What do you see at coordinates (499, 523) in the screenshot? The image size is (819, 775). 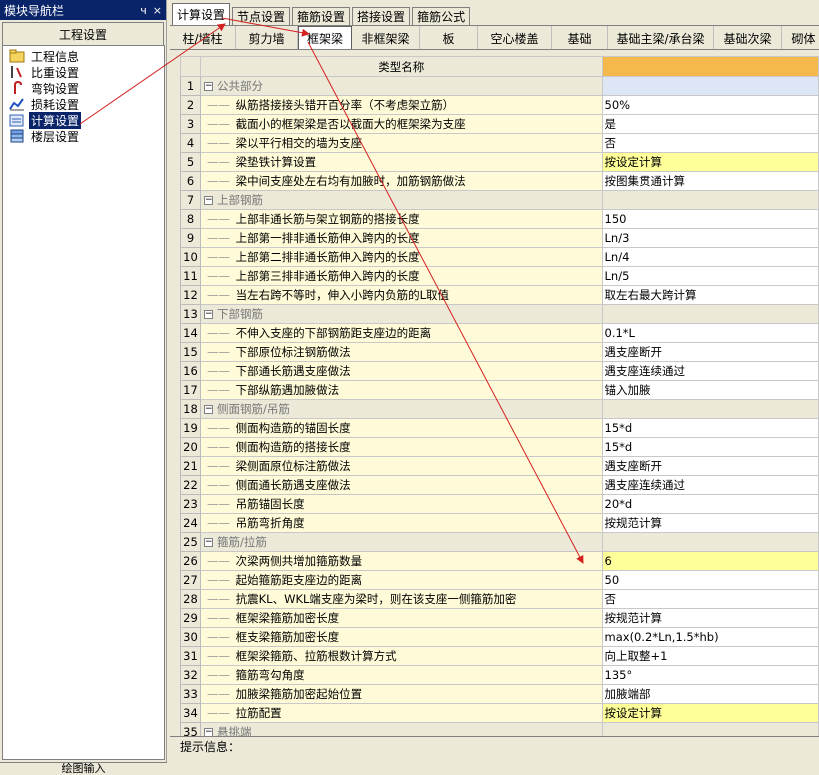 I see `table-row: 24 —— 吊筋弯折角度 按规范计算` at bounding box center [499, 523].